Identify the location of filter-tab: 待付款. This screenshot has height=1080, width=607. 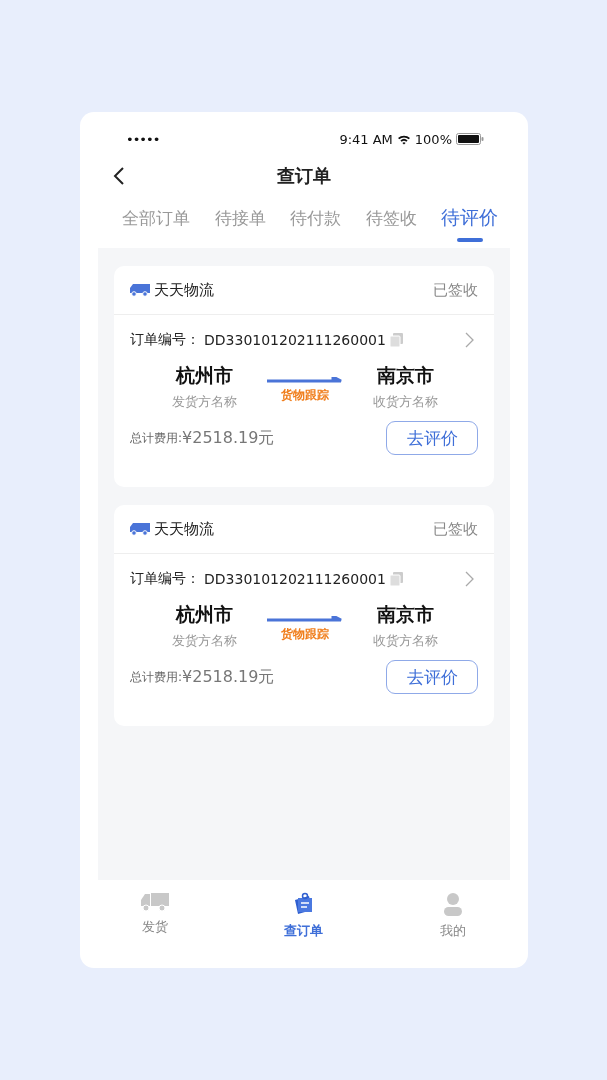
(315, 223).